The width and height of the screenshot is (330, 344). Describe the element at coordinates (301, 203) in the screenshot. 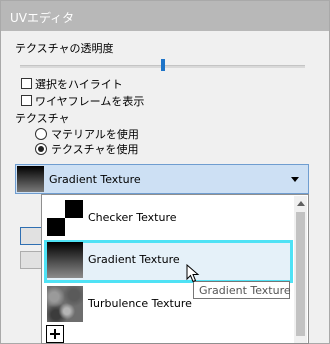

I see `scroll-up-arrow-icon` at that location.